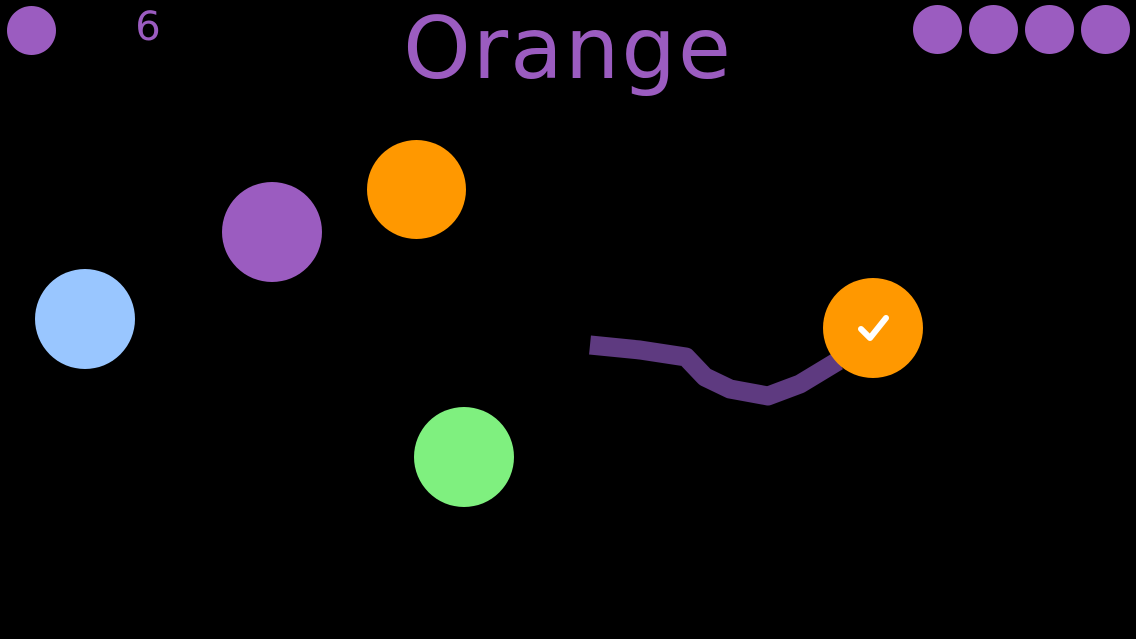 Image resolution: width=1136 pixels, height=639 pixels. What do you see at coordinates (85, 319) in the screenshot?
I see `ball-light-blue` at bounding box center [85, 319].